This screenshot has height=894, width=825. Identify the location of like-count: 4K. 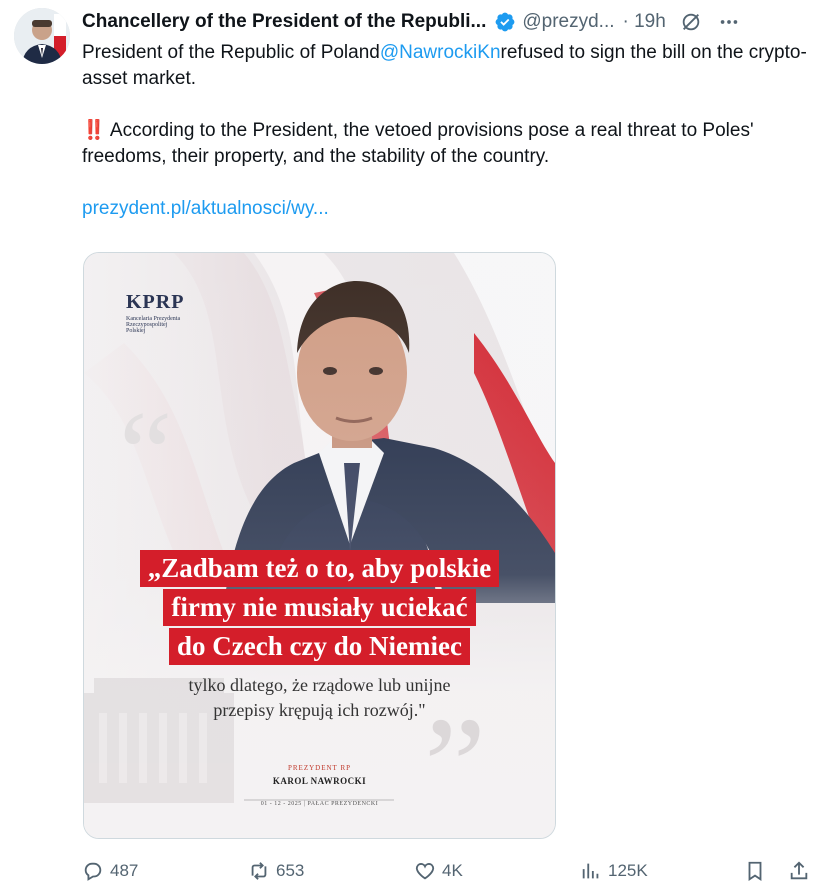
(452, 870).